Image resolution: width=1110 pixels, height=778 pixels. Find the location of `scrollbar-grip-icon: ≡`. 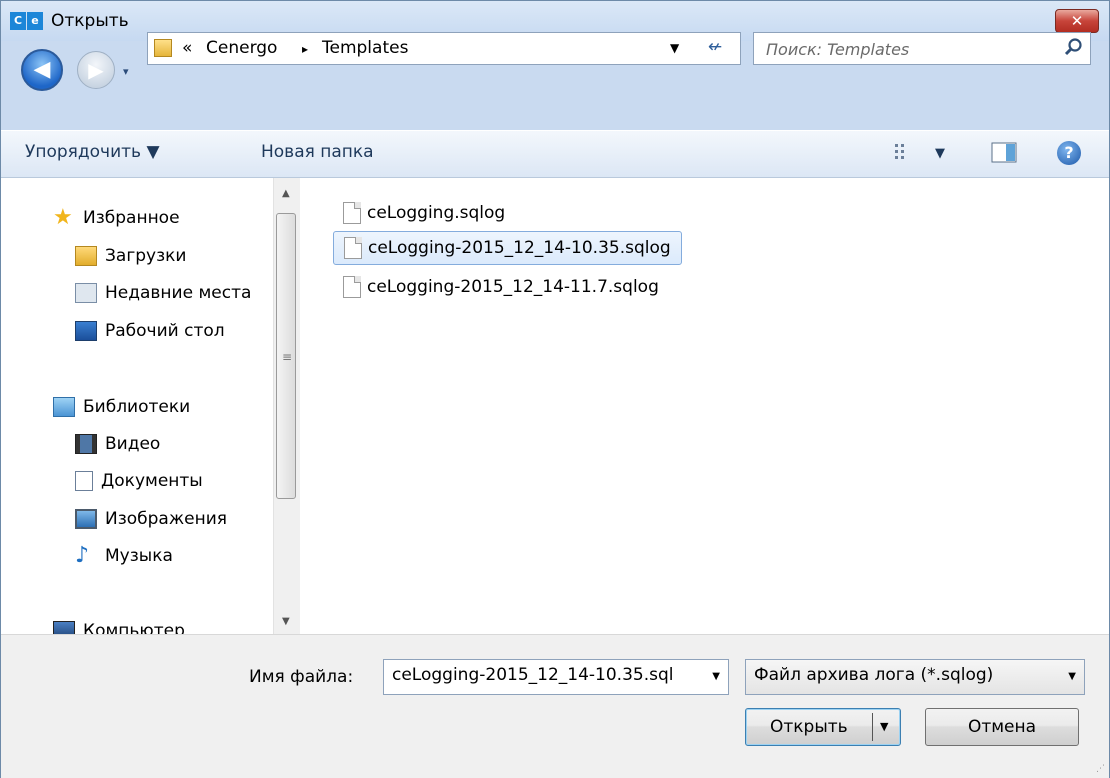

scrollbar-grip-icon: ≡ is located at coordinates (287, 357).